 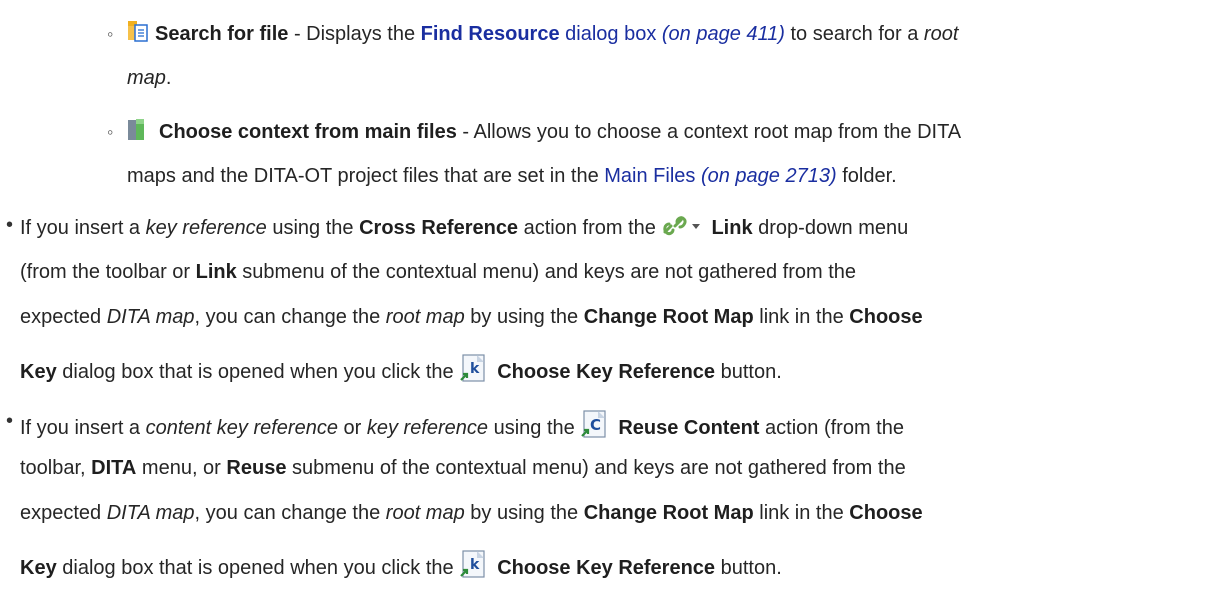 What do you see at coordinates (439, 228) in the screenshot?
I see `text-bold: Cross Reference` at bounding box center [439, 228].